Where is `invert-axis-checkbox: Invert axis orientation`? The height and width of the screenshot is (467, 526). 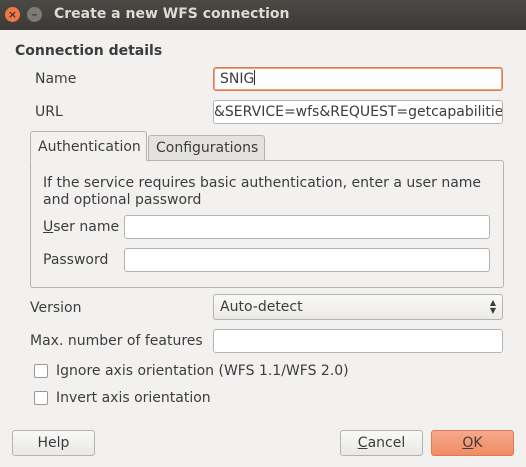 invert-axis-checkbox: Invert axis orientation is located at coordinates (122, 398).